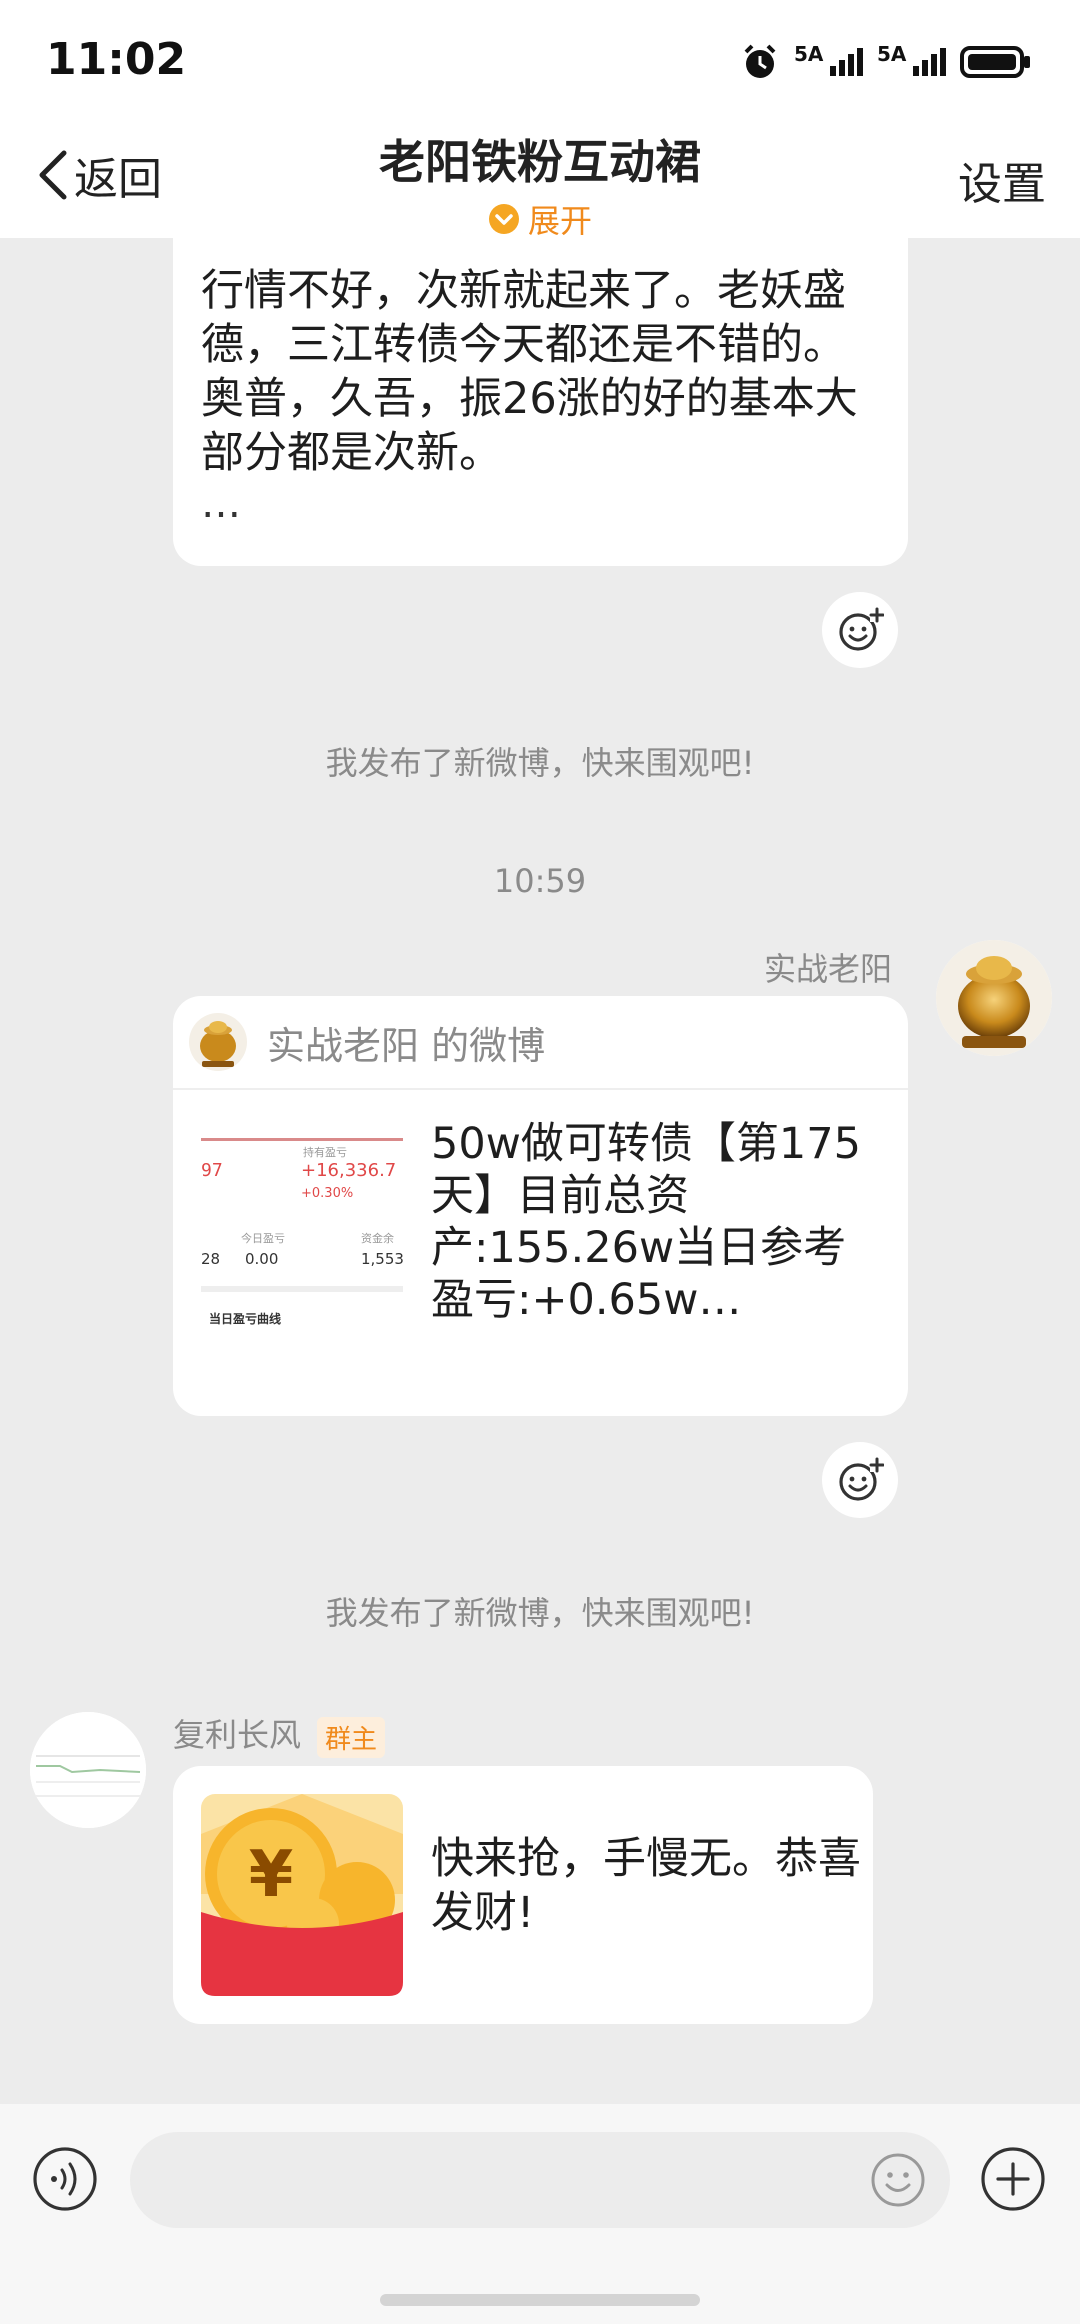  I want to click on red-packet-icon: ¥, so click(302, 1895).